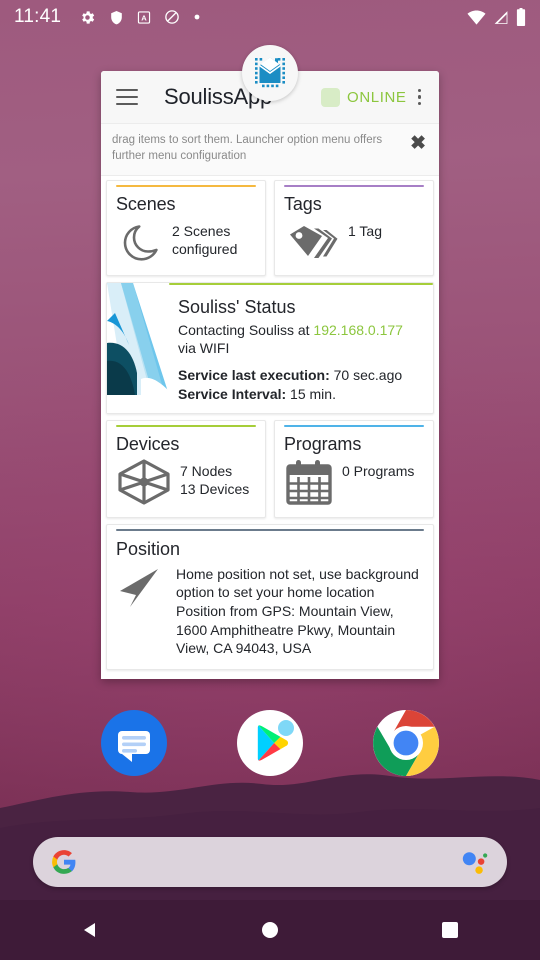  What do you see at coordinates (205, 249) in the screenshot?
I see `tile-line: configured` at bounding box center [205, 249].